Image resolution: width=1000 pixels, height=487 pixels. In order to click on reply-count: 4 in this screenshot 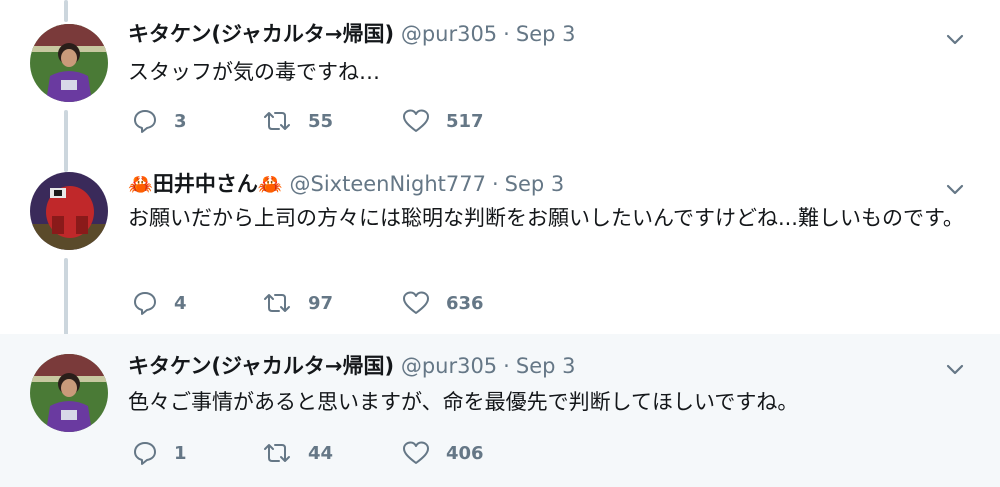, I will do `click(180, 303)`.